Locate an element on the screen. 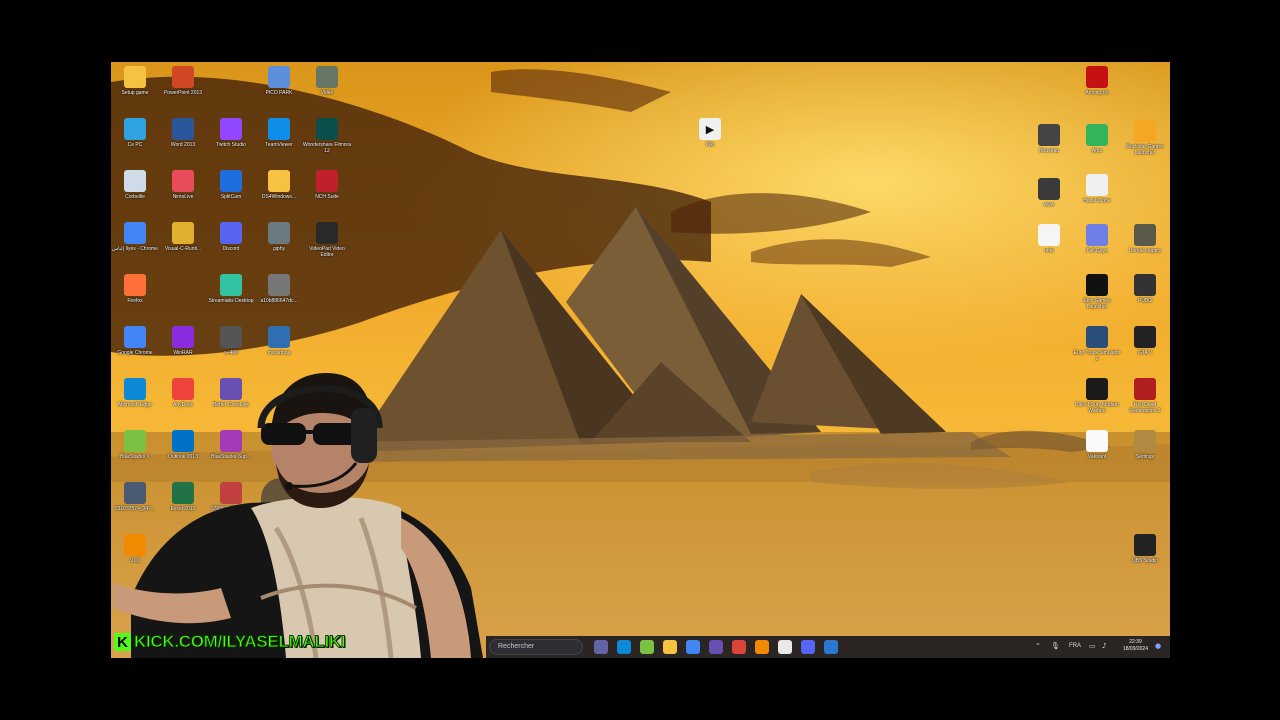 This screenshot has width=1280, height=720. notification-icon: ● is located at coordinates (1158, 646).